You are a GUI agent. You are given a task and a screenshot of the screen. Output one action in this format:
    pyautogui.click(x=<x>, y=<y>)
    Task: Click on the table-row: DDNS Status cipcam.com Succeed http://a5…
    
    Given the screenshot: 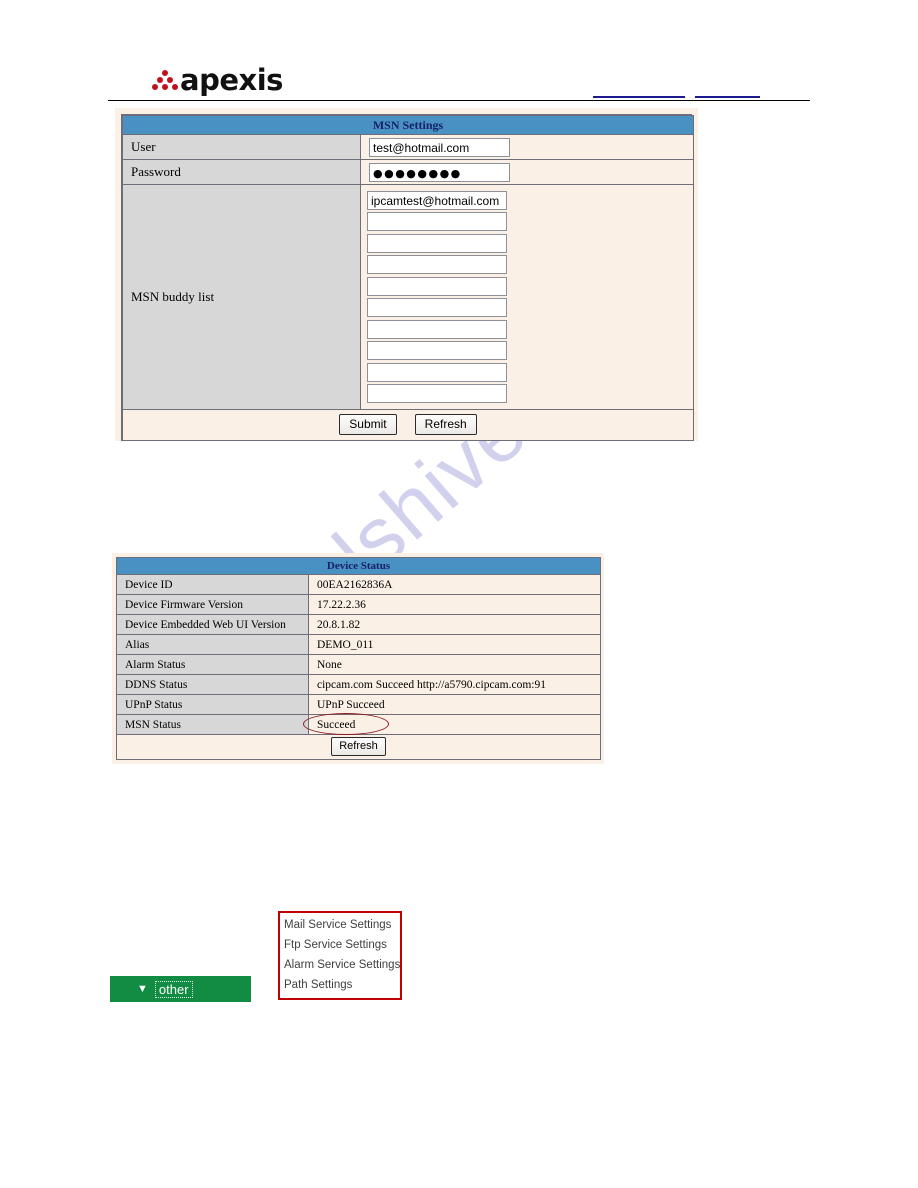 What is the action you would take?
    pyautogui.click(x=358, y=684)
    